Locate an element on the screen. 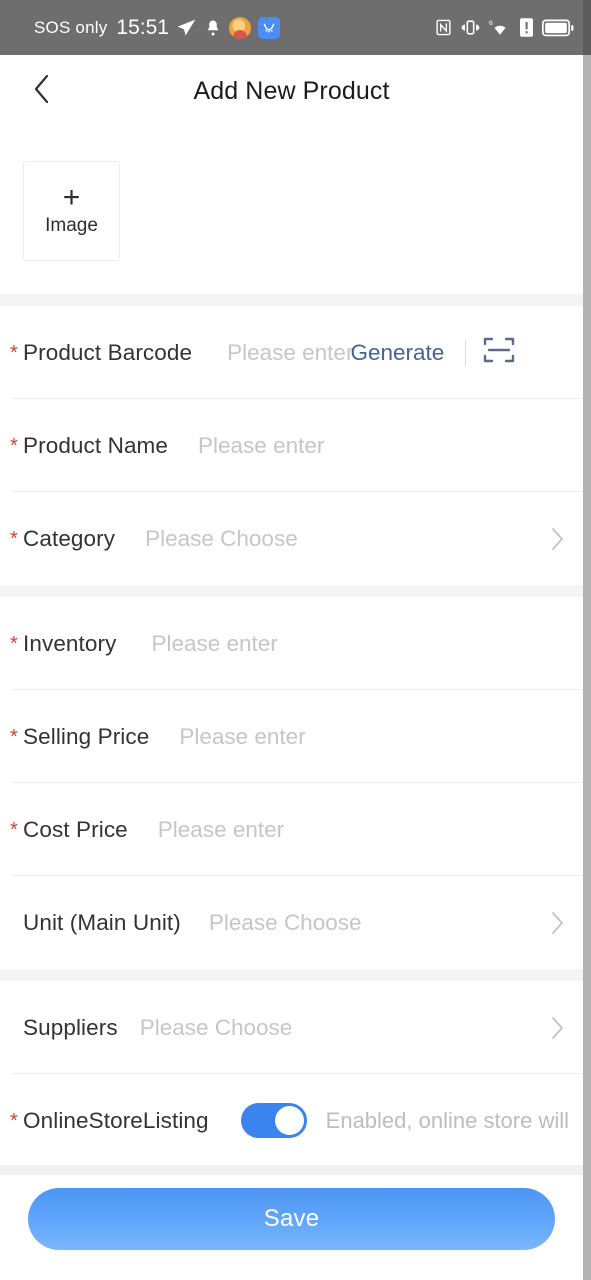 The height and width of the screenshot is (1280, 591). label-product-name: Product Name is located at coordinates (96, 445).